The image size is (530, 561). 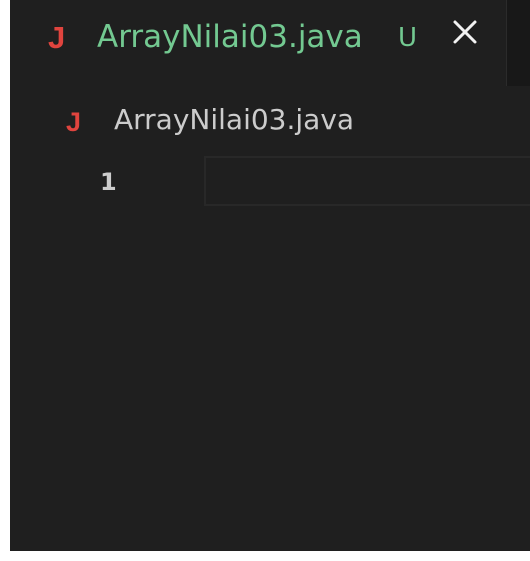 What do you see at coordinates (108, 182) in the screenshot?
I see `line-number: 1` at bounding box center [108, 182].